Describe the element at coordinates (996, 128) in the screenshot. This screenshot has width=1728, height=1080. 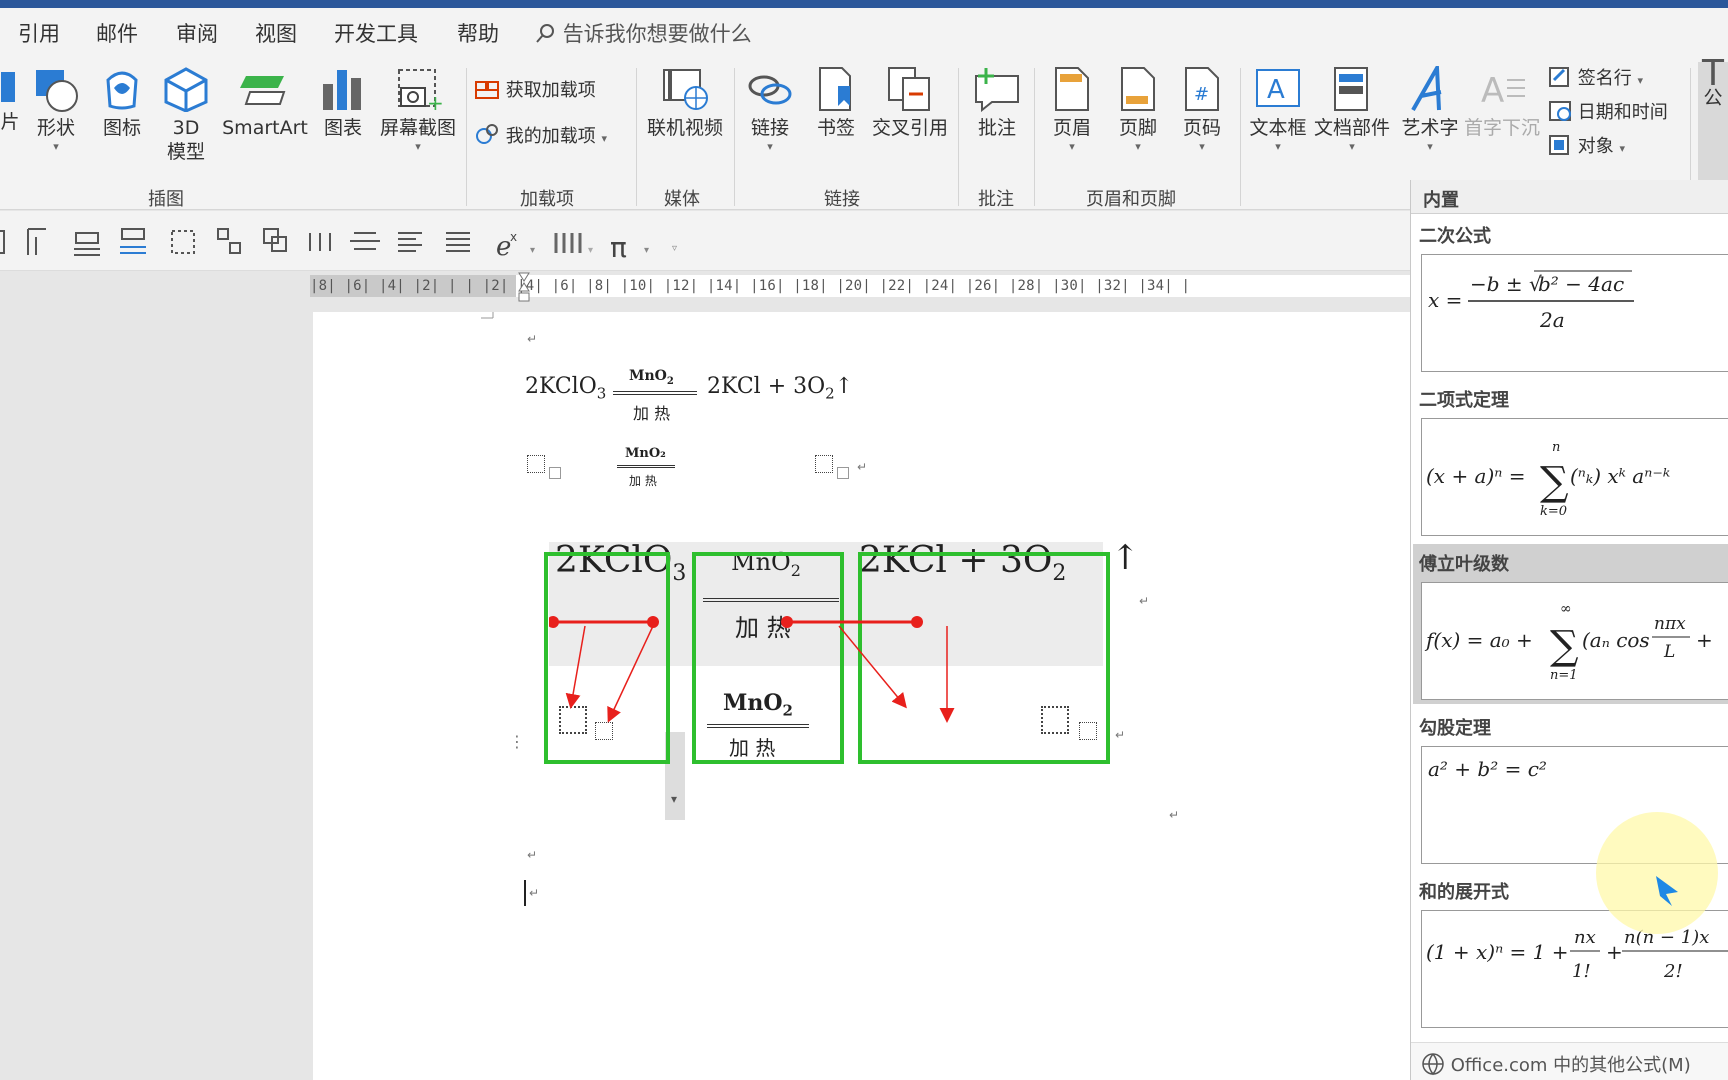
I see `comment-label: 批注` at that location.